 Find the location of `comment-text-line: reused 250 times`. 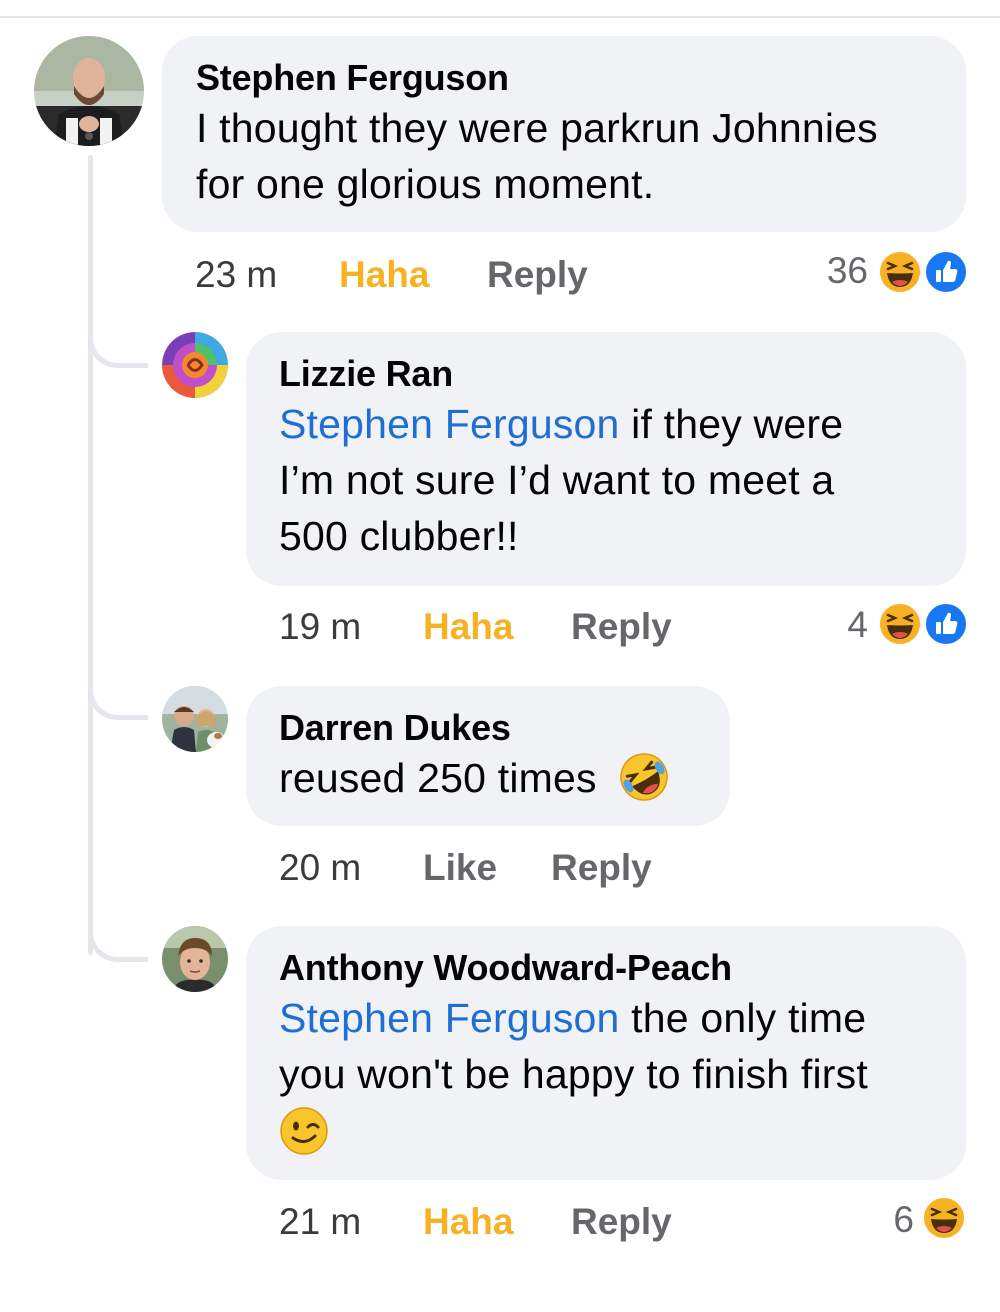

comment-text-line: reused 250 times is located at coordinates (504, 778).